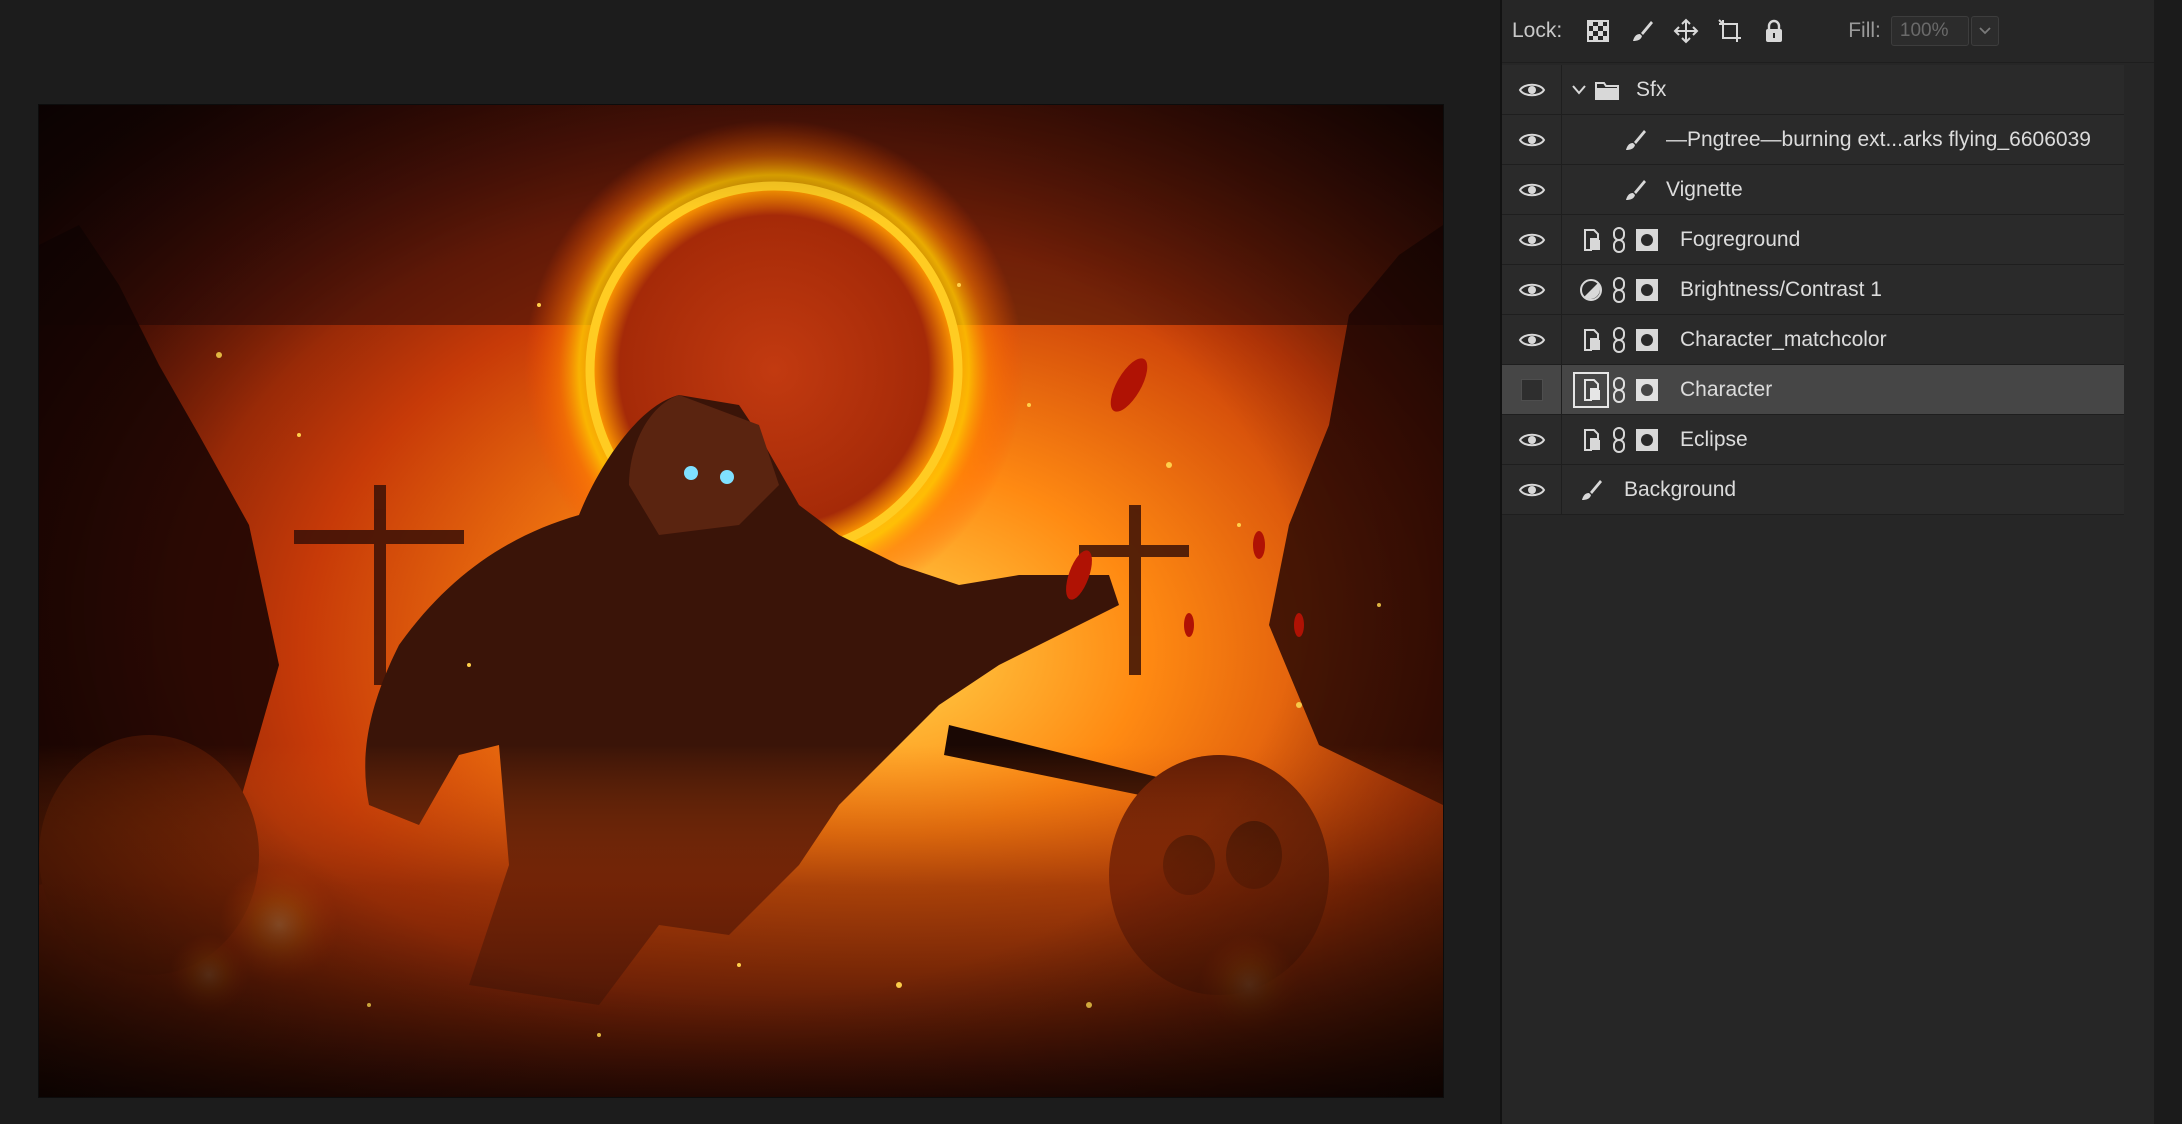  Describe the element at coordinates (1828, 31) in the screenshot. I see `lock-bar: Lock: Fill: 100%` at that location.